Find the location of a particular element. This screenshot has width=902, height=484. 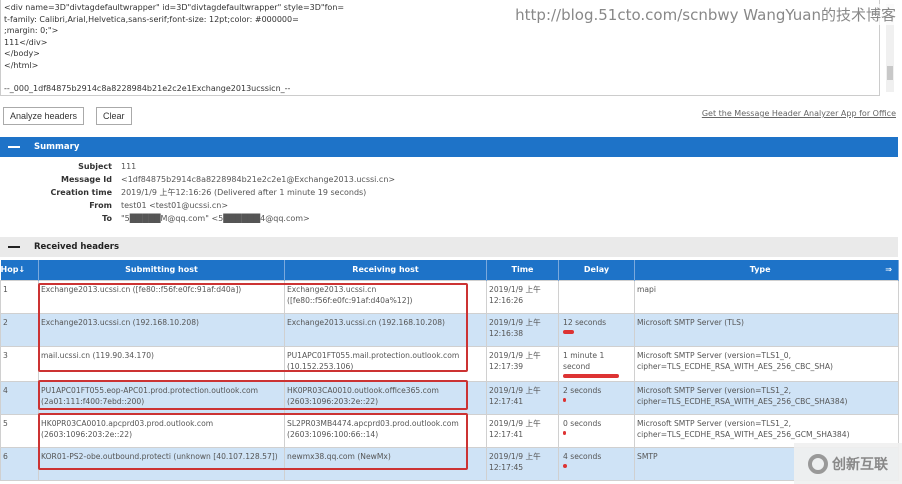

hop-text: 2 is located at coordinates (5, 322).